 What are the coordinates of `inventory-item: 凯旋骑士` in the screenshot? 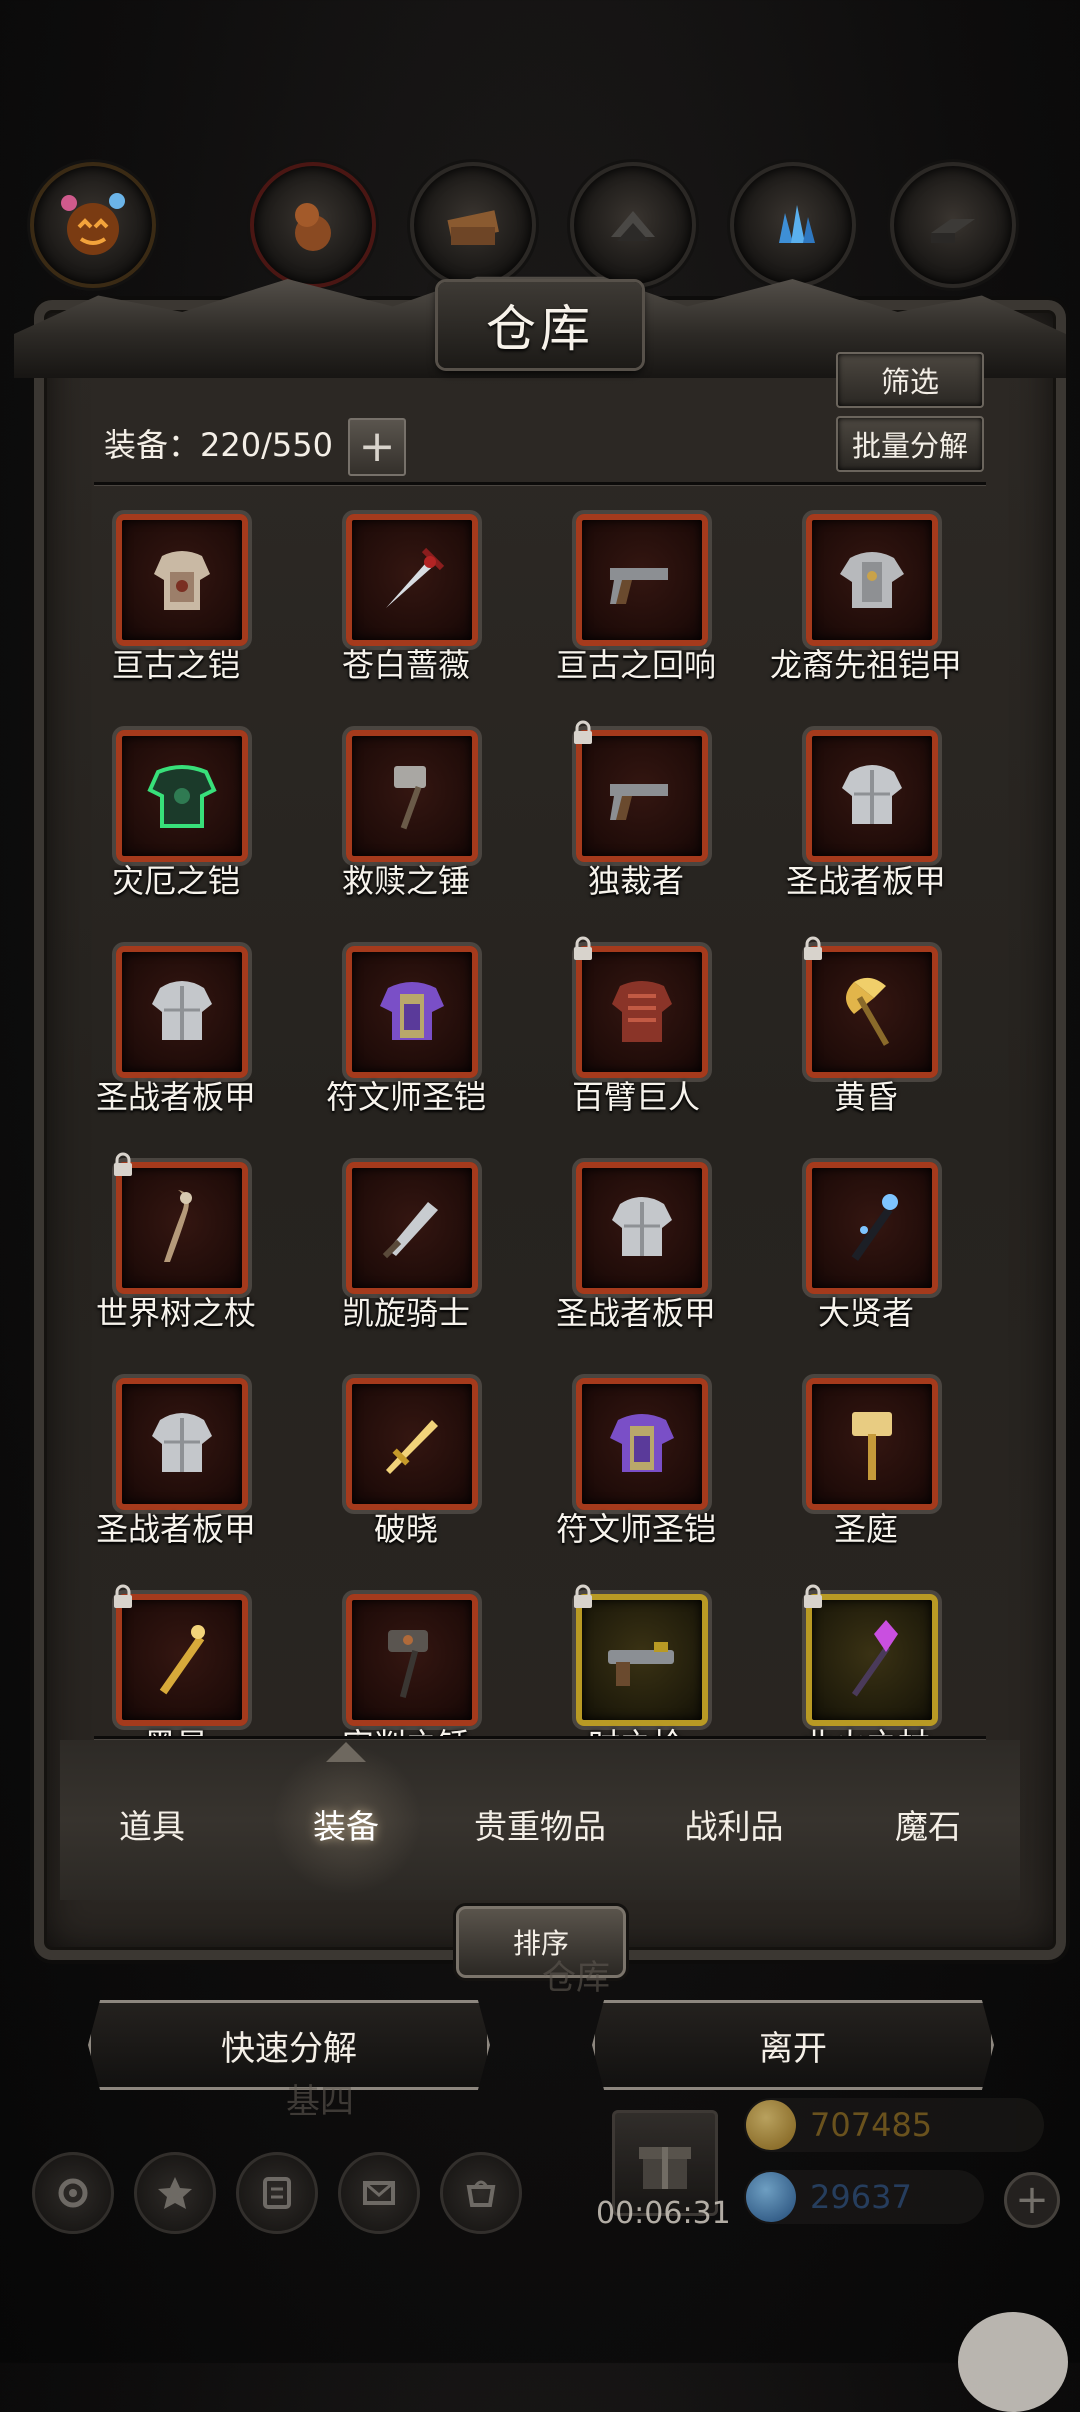 It's located at (406, 1248).